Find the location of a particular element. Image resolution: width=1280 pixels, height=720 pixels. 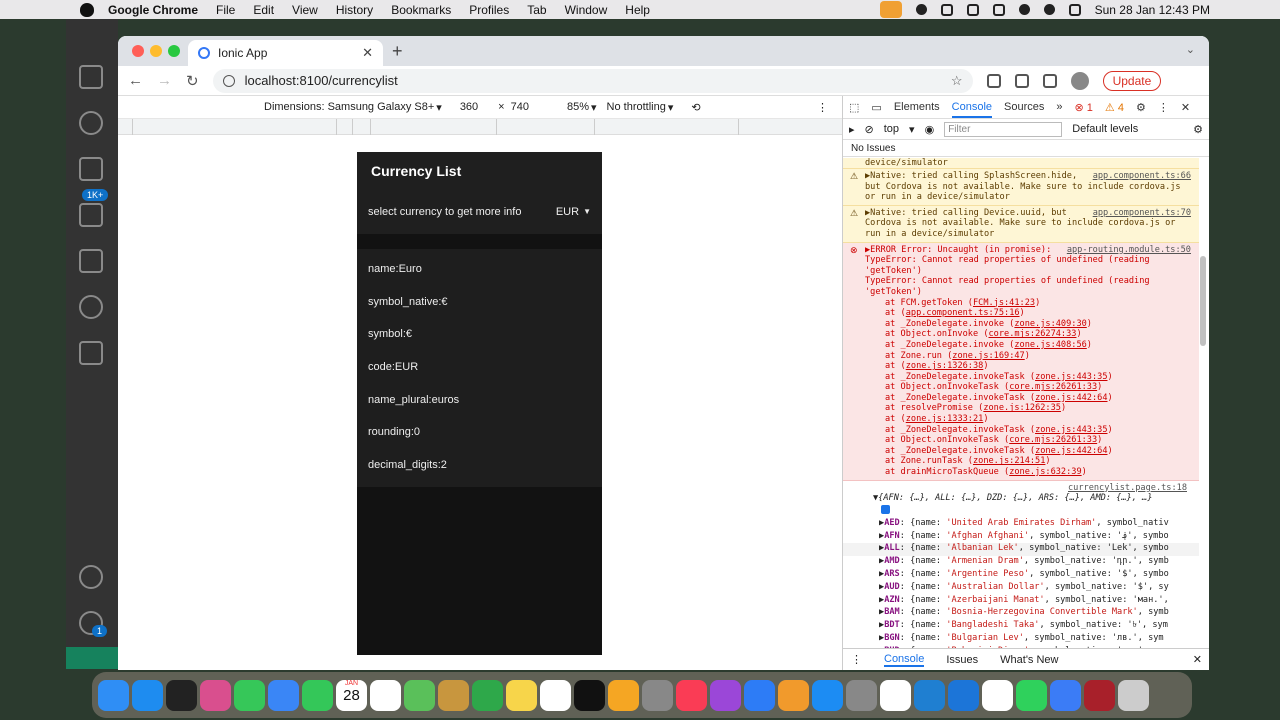

currency-select-item: select currency to get more info EUR ▼ is located at coordinates (479, 211).